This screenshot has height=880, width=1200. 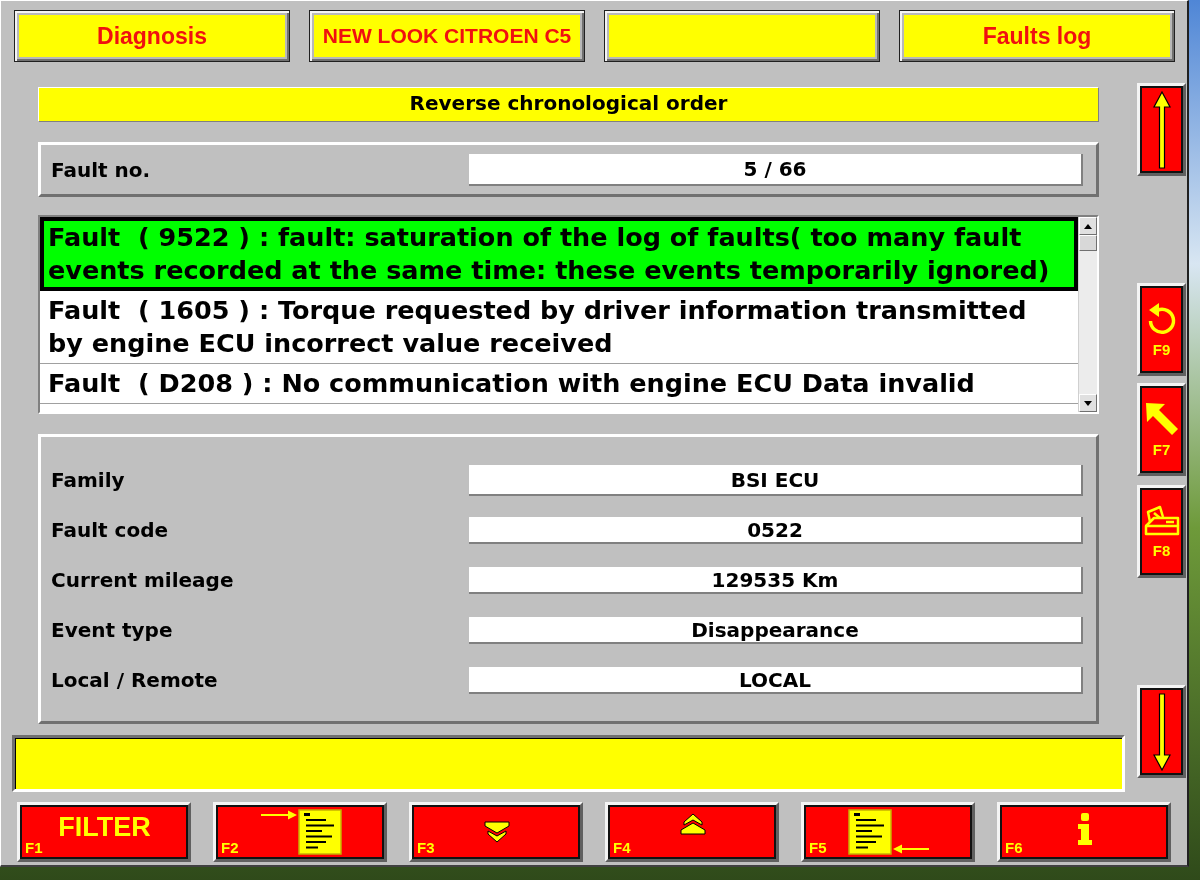 I want to click on detail-value: 129535 Km, so click(x=776, y=580).